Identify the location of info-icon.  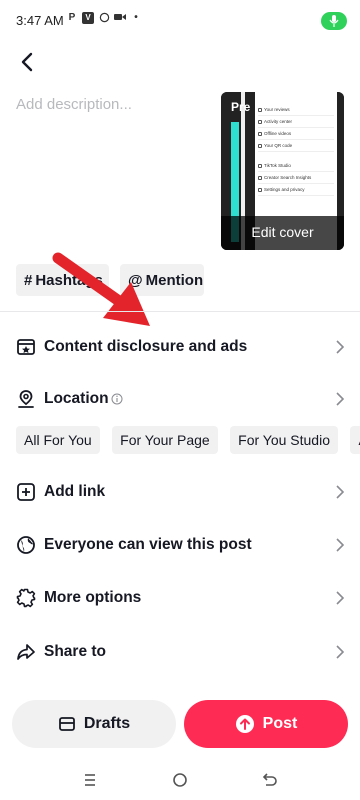
(117, 399).